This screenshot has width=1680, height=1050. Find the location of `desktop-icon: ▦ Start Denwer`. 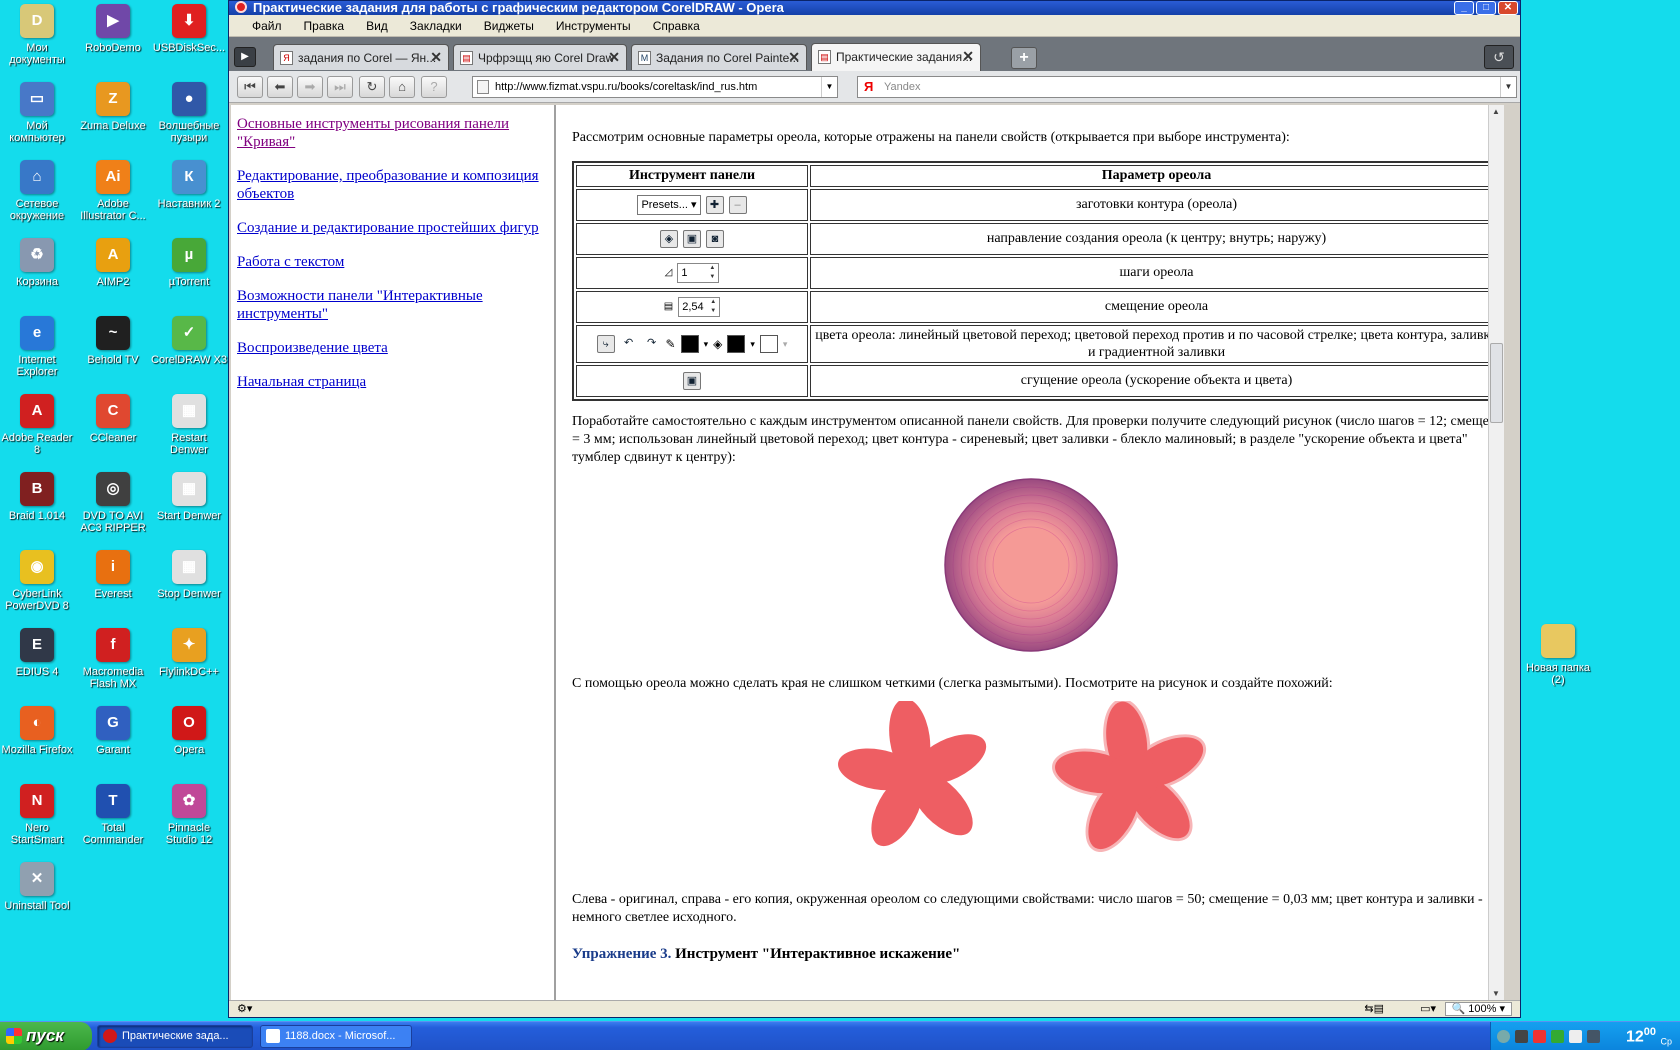

desktop-icon: ▦ Start Denwer is located at coordinates (189, 495).